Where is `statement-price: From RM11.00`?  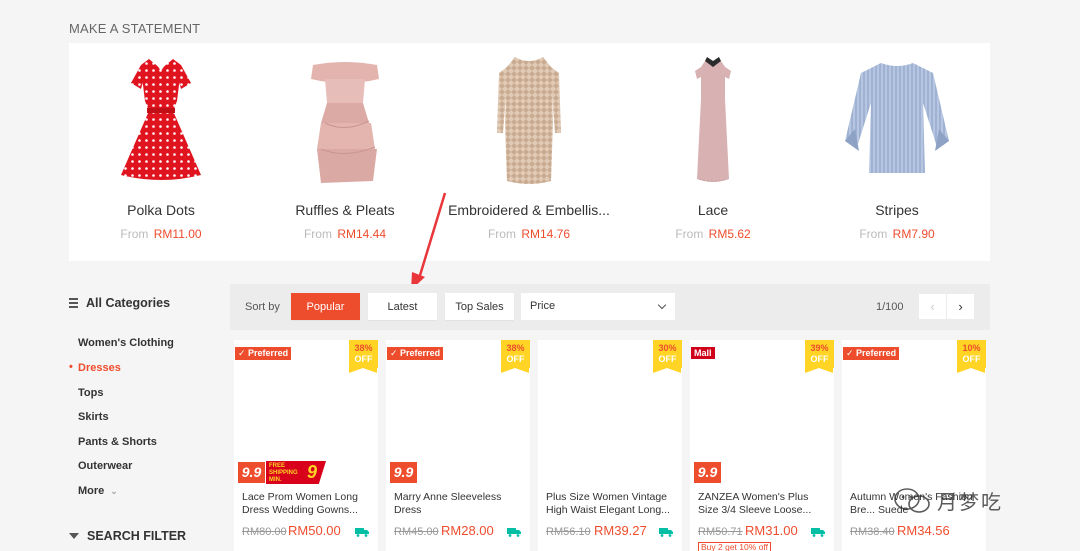
statement-price: From RM11.00 is located at coordinates (161, 234).